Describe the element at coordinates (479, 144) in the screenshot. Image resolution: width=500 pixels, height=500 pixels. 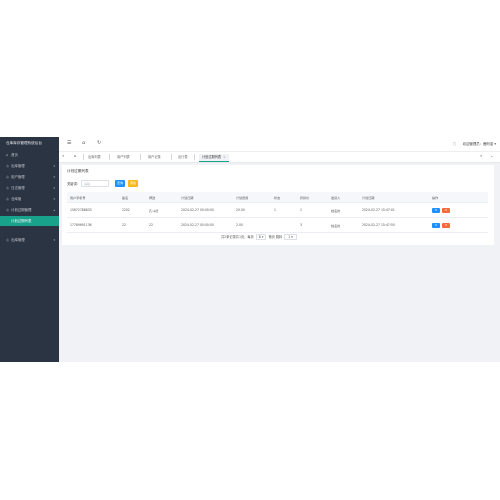
I see `user-greeting: 欢迎管理员：鹿阿诺 ▾` at that location.